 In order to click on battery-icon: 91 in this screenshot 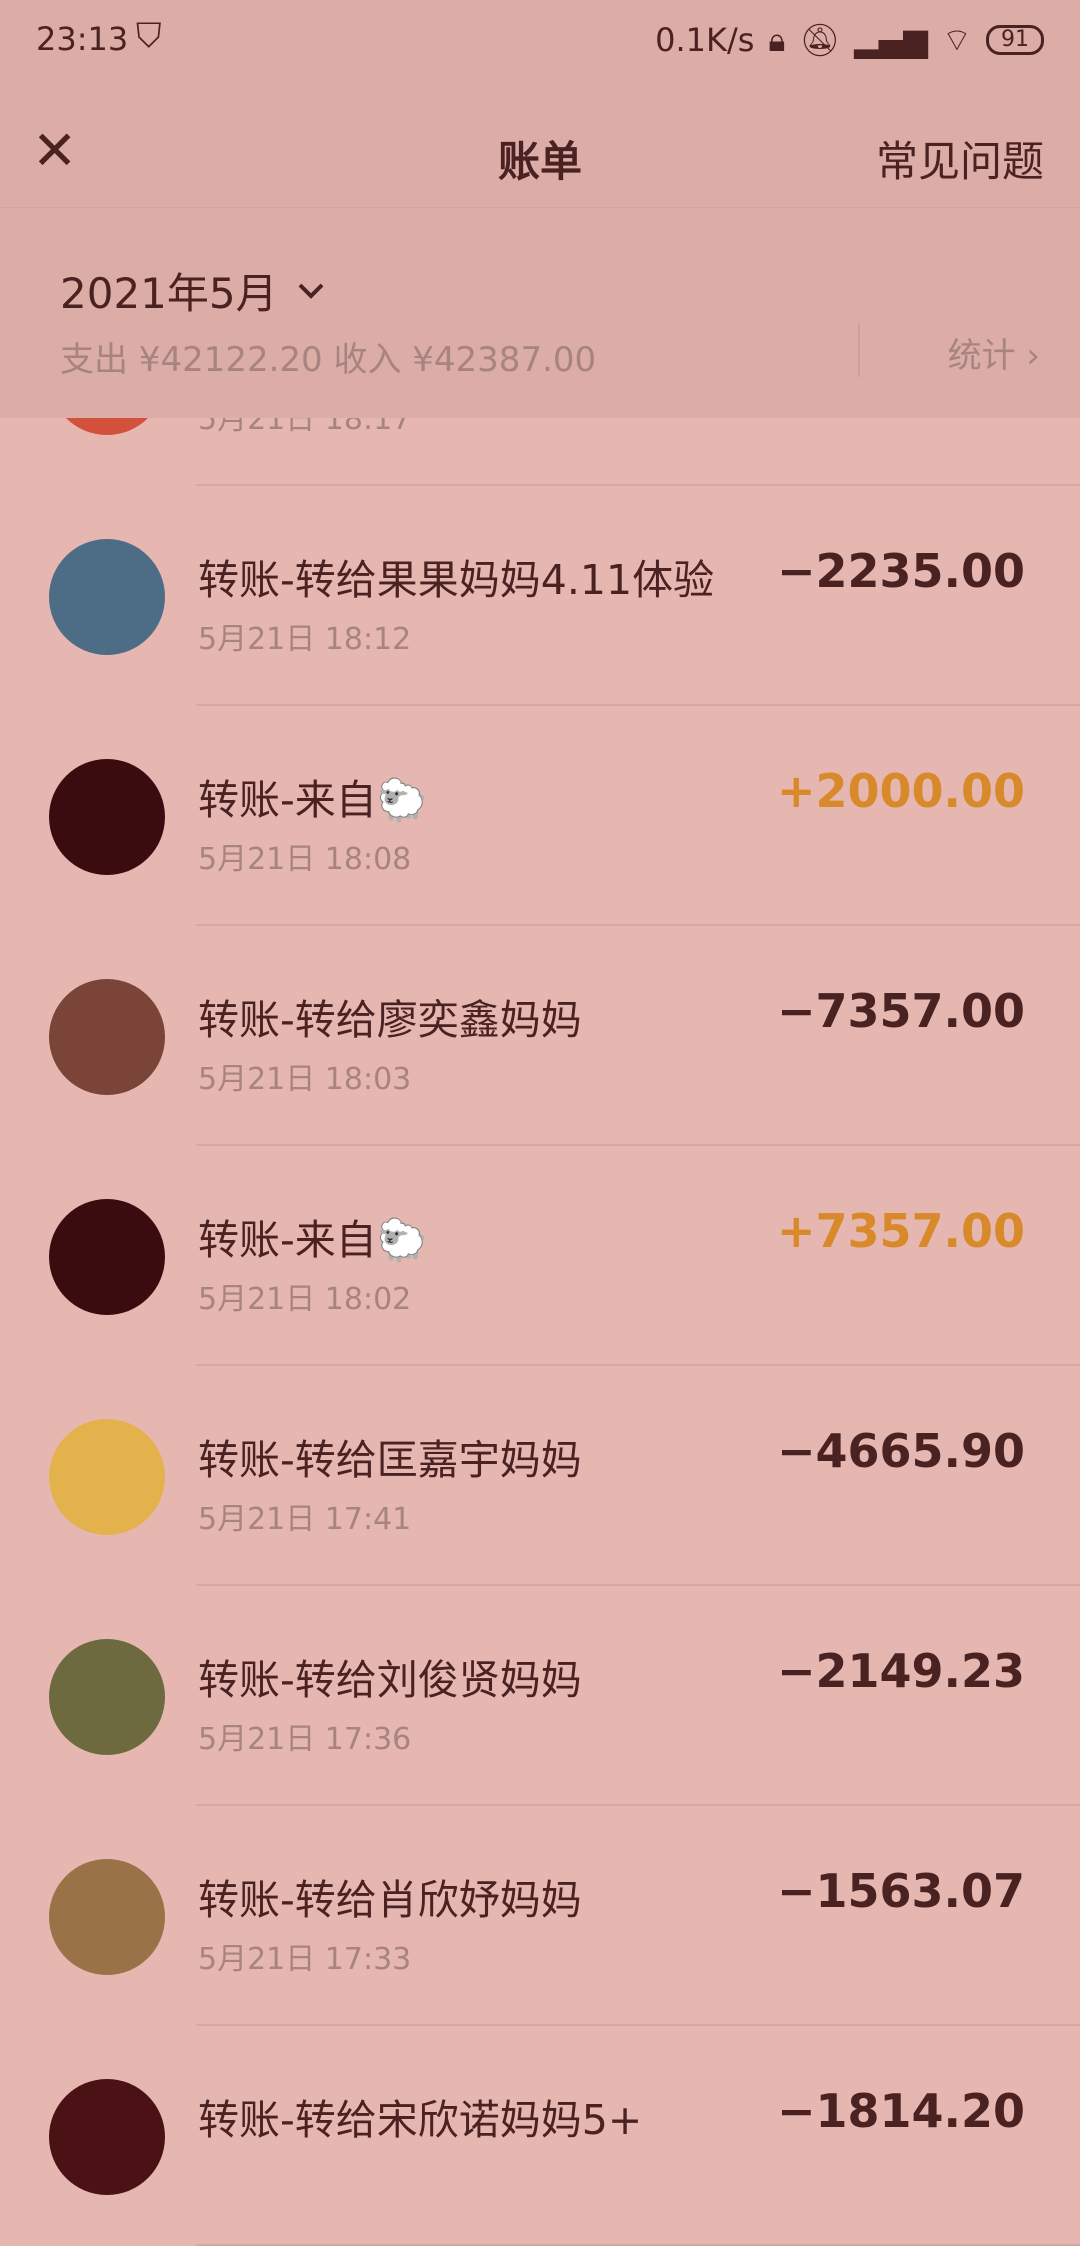, I will do `click(1015, 40)`.